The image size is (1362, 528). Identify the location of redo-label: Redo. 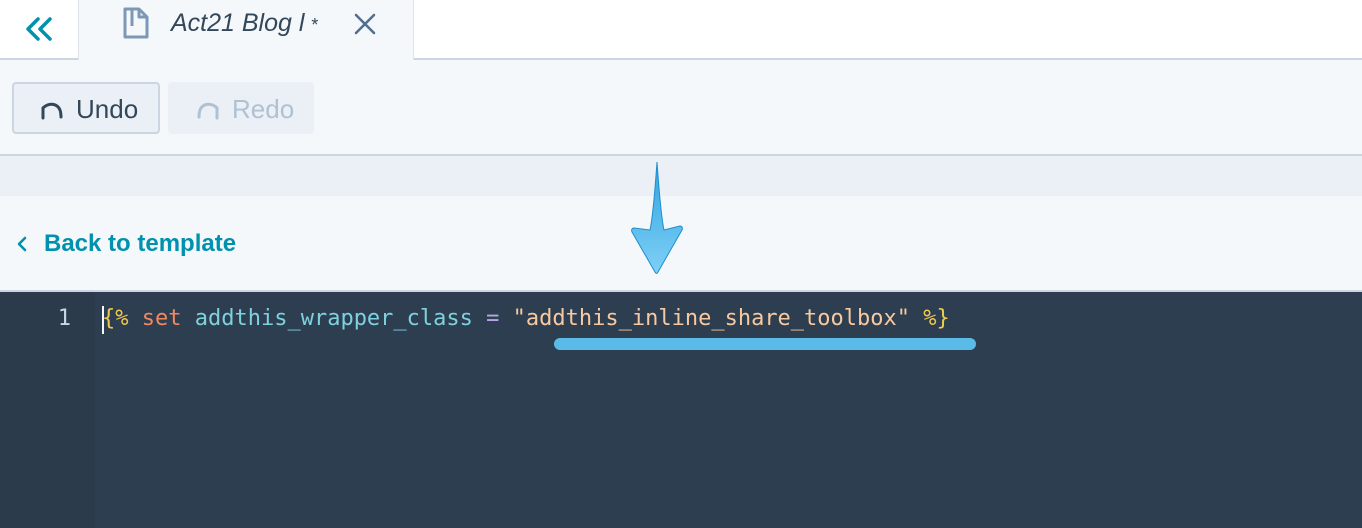
(263, 109).